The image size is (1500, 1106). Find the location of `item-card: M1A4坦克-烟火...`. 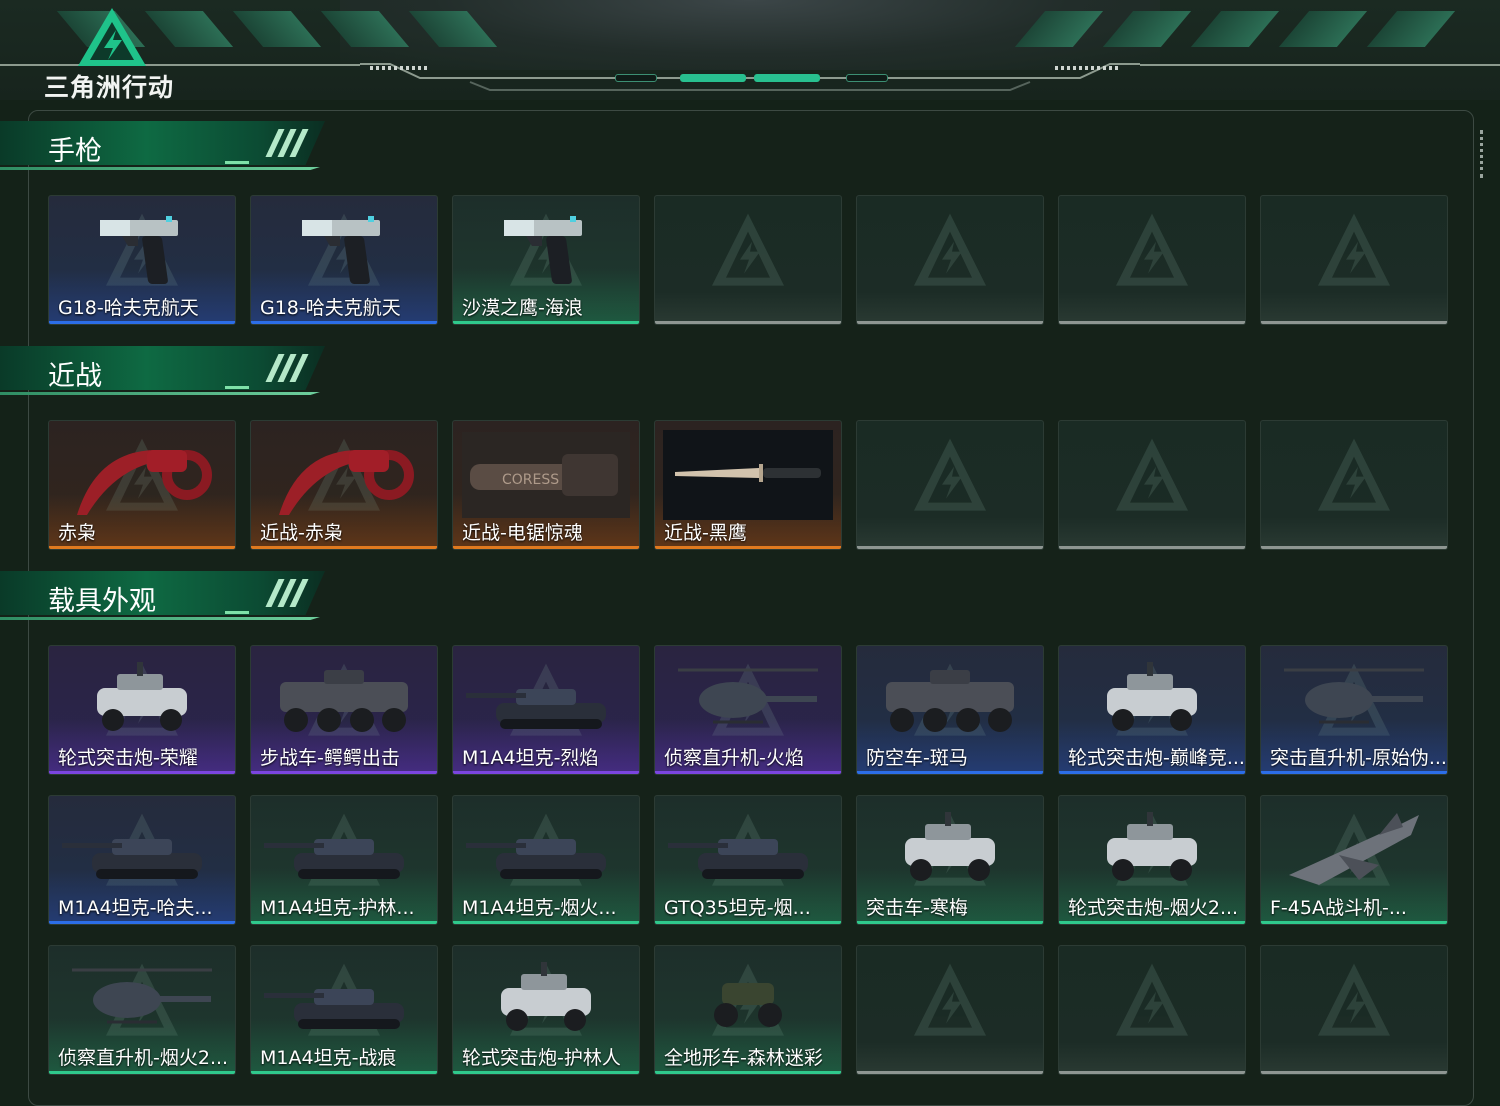

item-card: M1A4坦克-烟火... is located at coordinates (546, 860).